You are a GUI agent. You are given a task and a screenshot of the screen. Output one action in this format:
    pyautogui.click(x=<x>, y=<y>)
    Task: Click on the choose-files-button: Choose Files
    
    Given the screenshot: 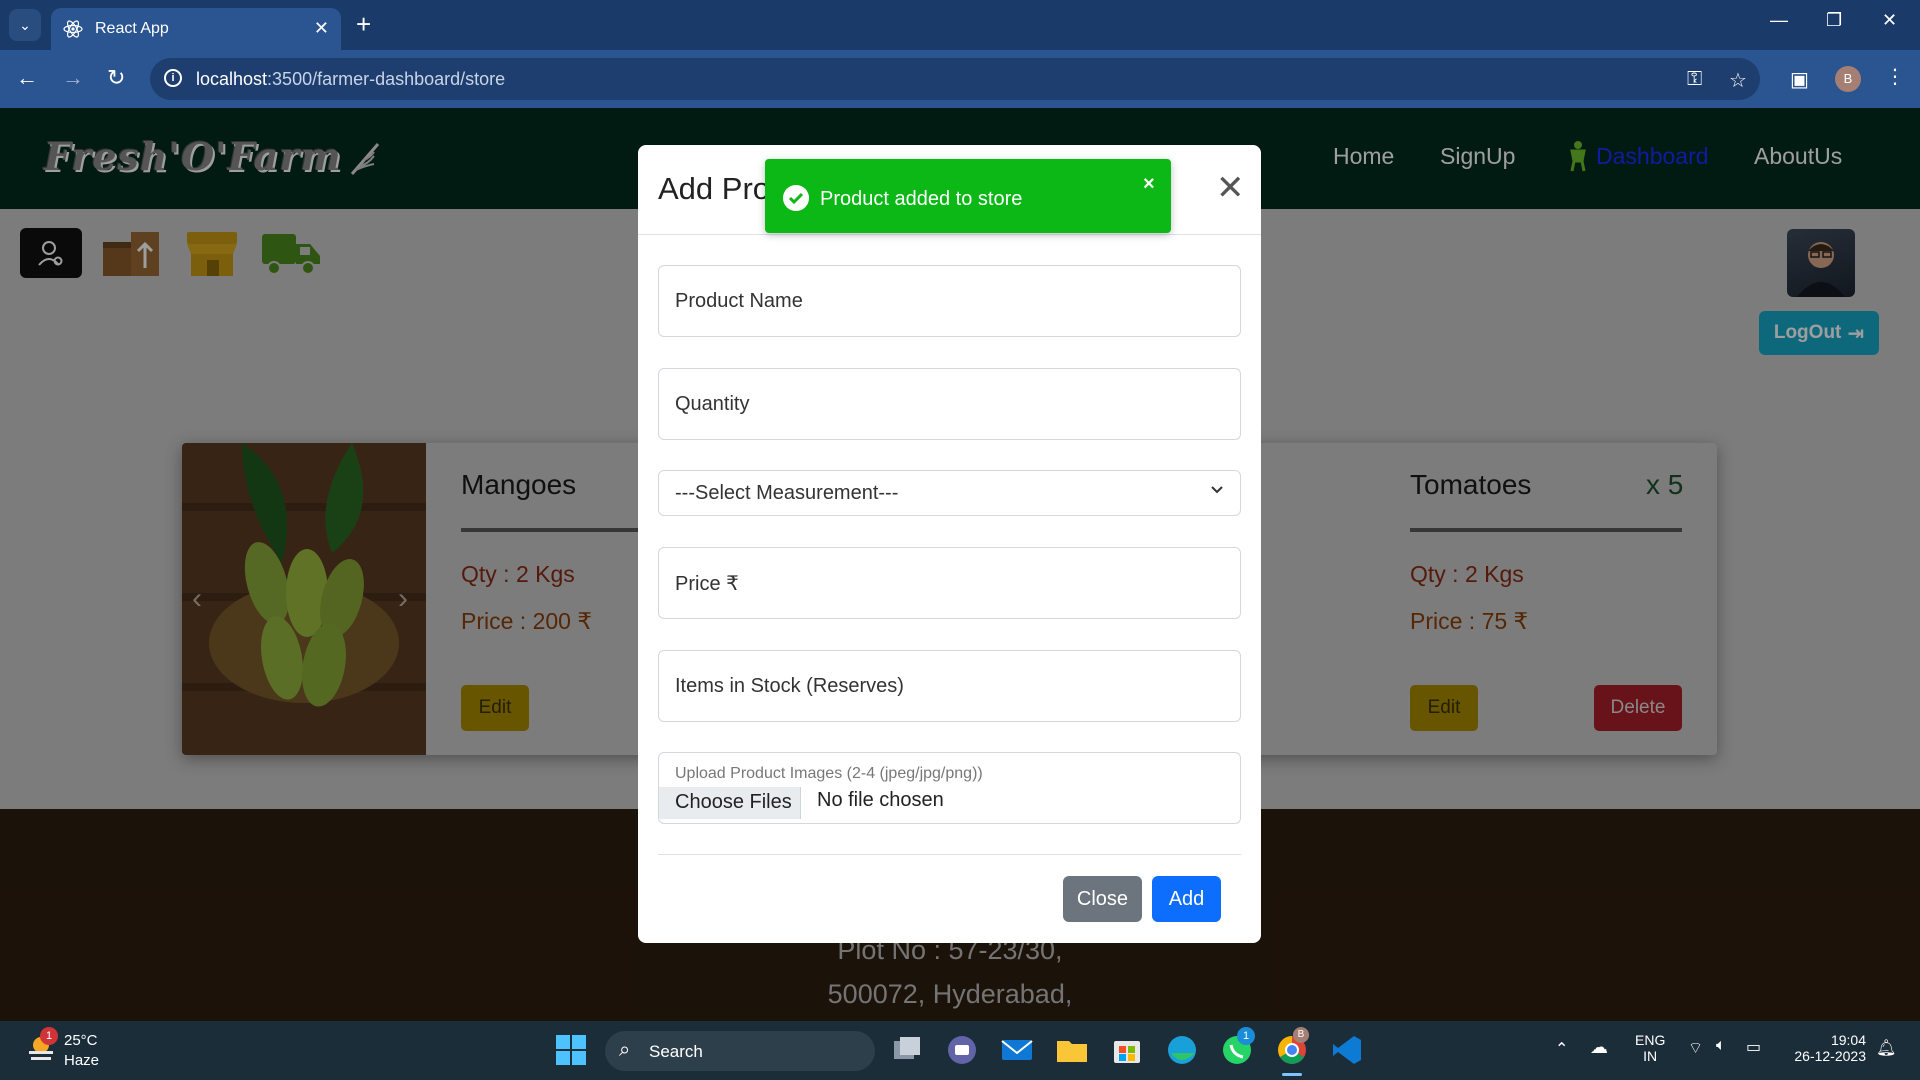 What is the action you would take?
    pyautogui.click(x=730, y=803)
    